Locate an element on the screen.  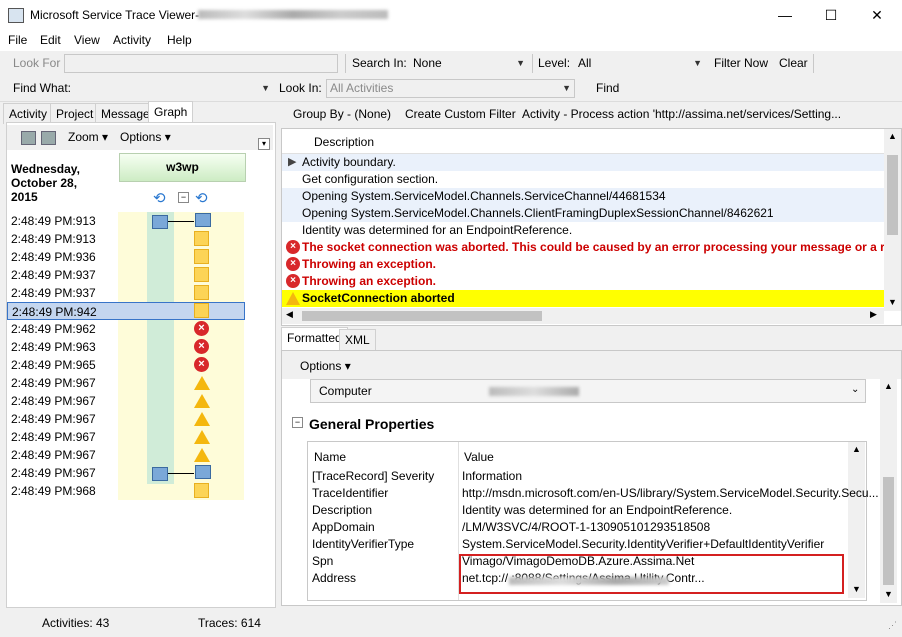
description-row: ▶ Activity boundary. is located at coordinates (583, 162).